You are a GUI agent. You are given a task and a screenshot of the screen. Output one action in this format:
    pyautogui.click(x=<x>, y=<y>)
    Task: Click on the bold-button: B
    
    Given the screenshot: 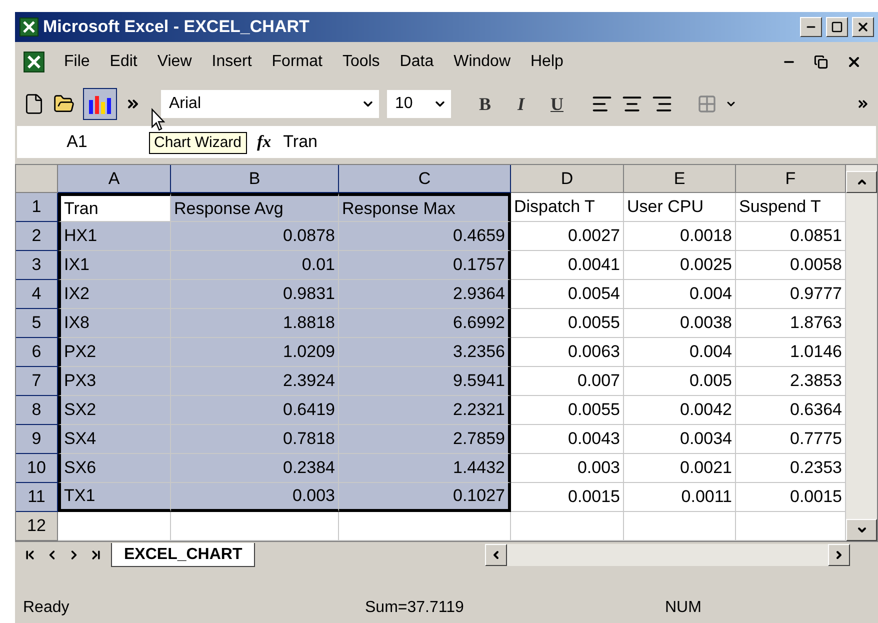 What is the action you would take?
    pyautogui.click(x=485, y=104)
    